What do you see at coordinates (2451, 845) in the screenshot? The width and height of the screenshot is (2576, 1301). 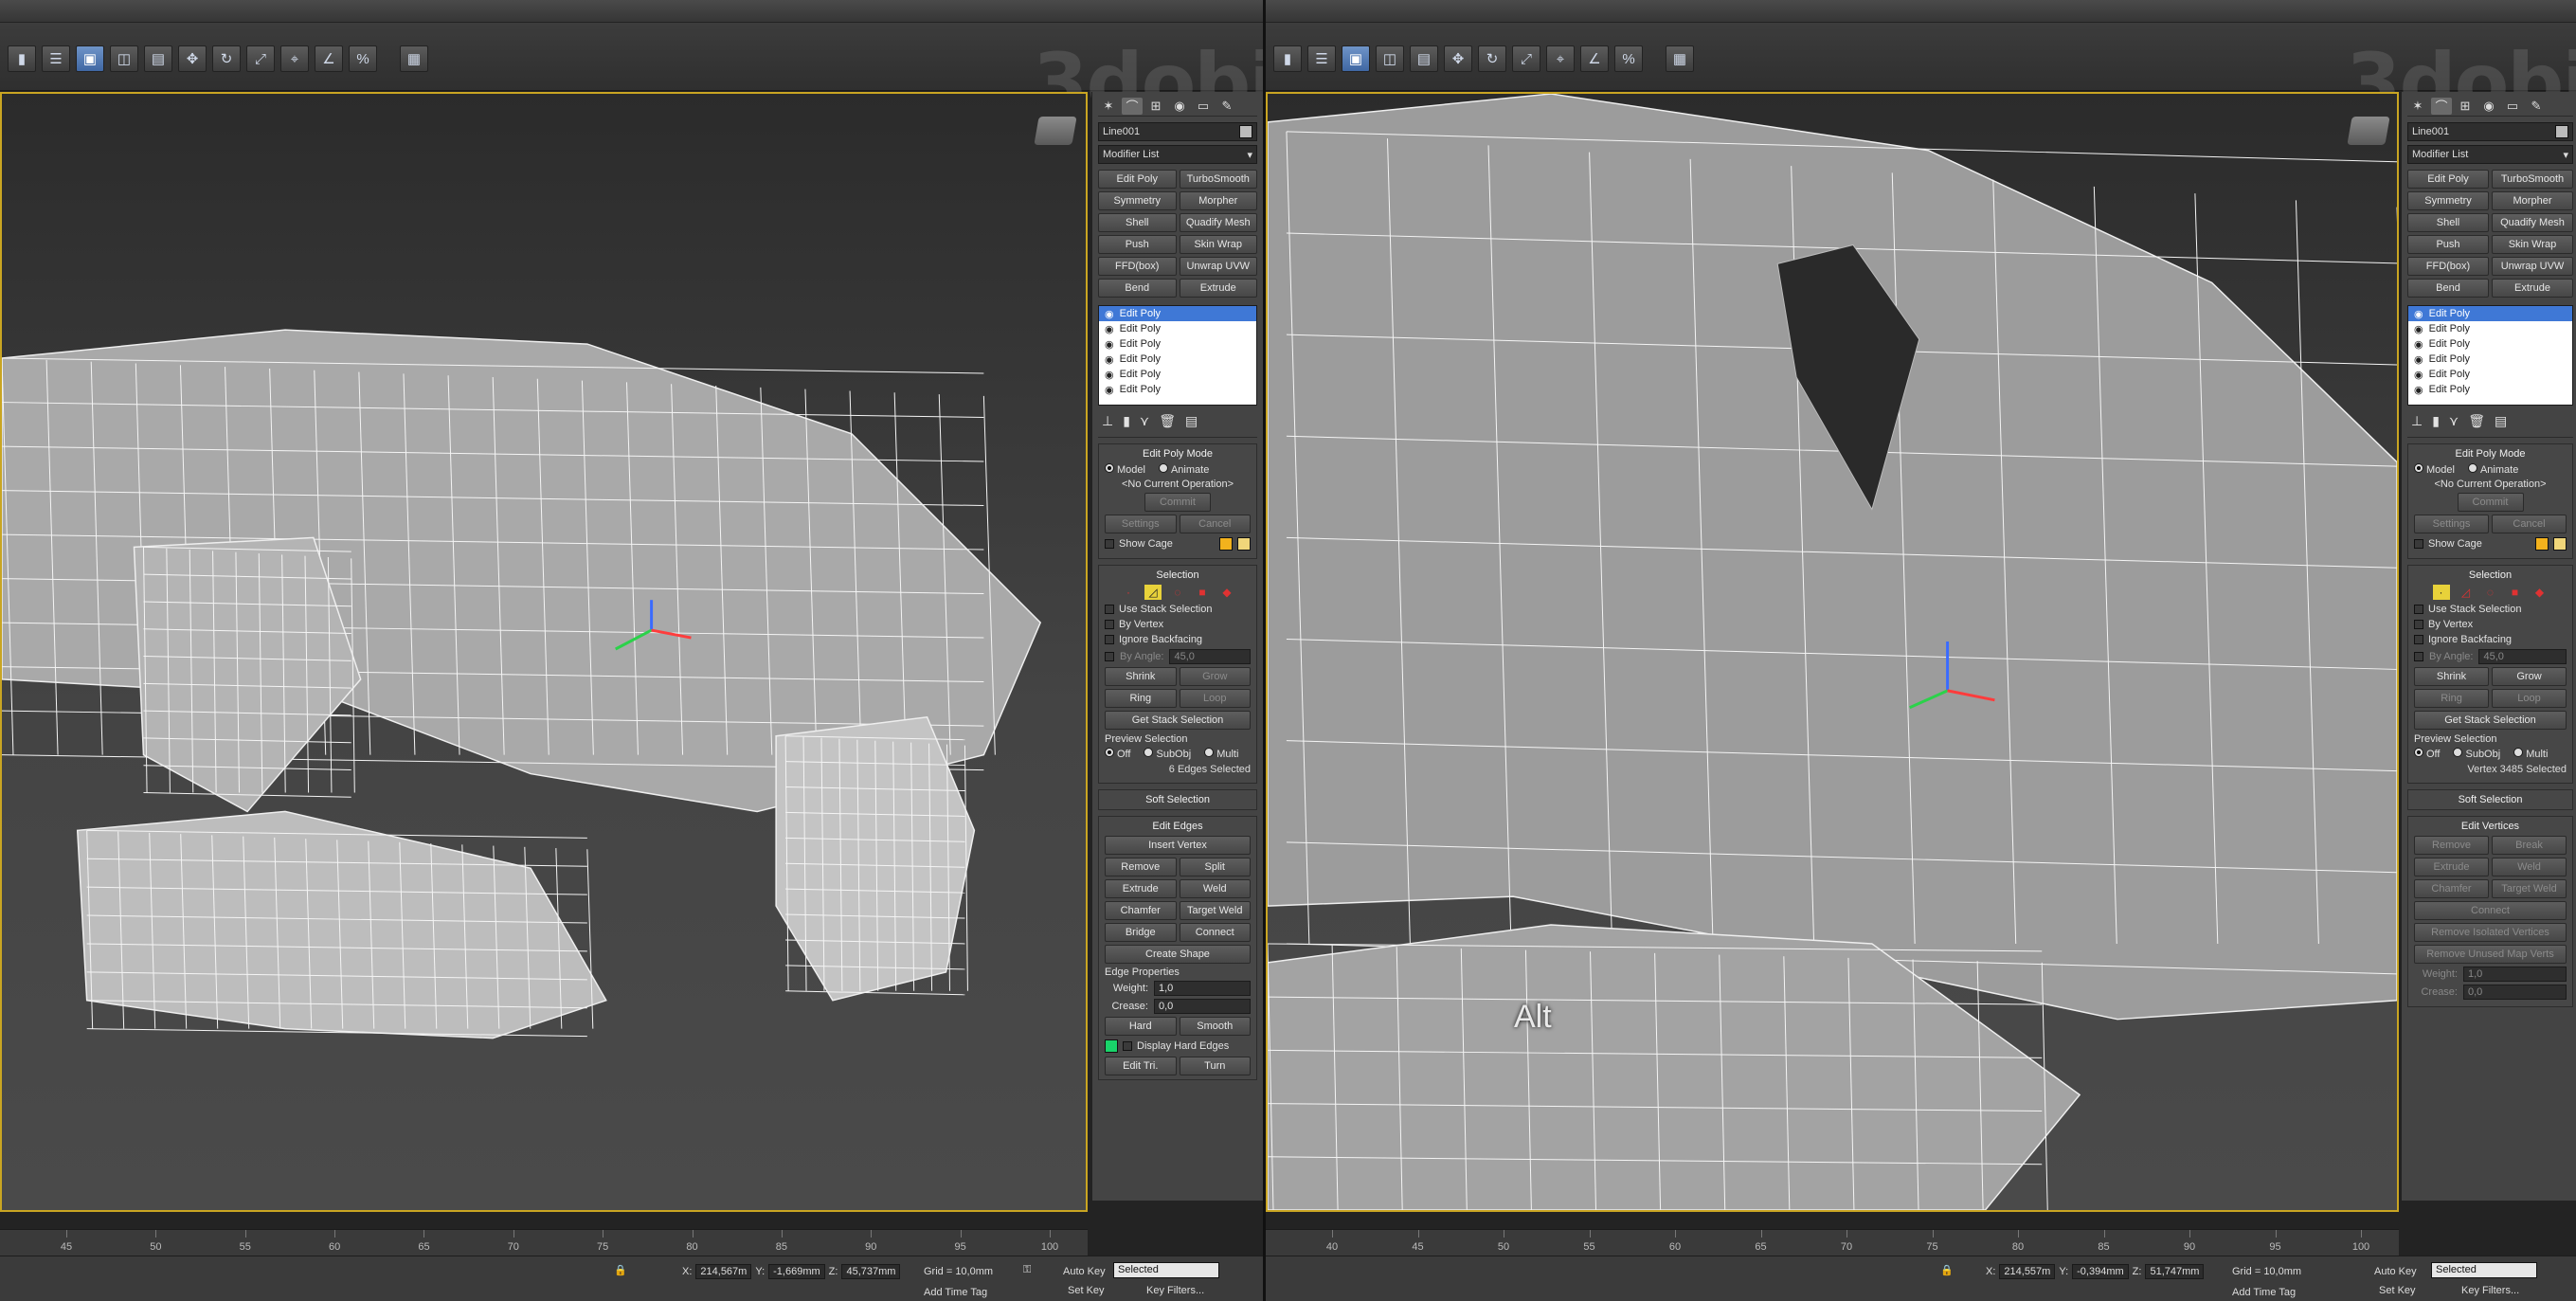 I see `remove-button: Remove` at bounding box center [2451, 845].